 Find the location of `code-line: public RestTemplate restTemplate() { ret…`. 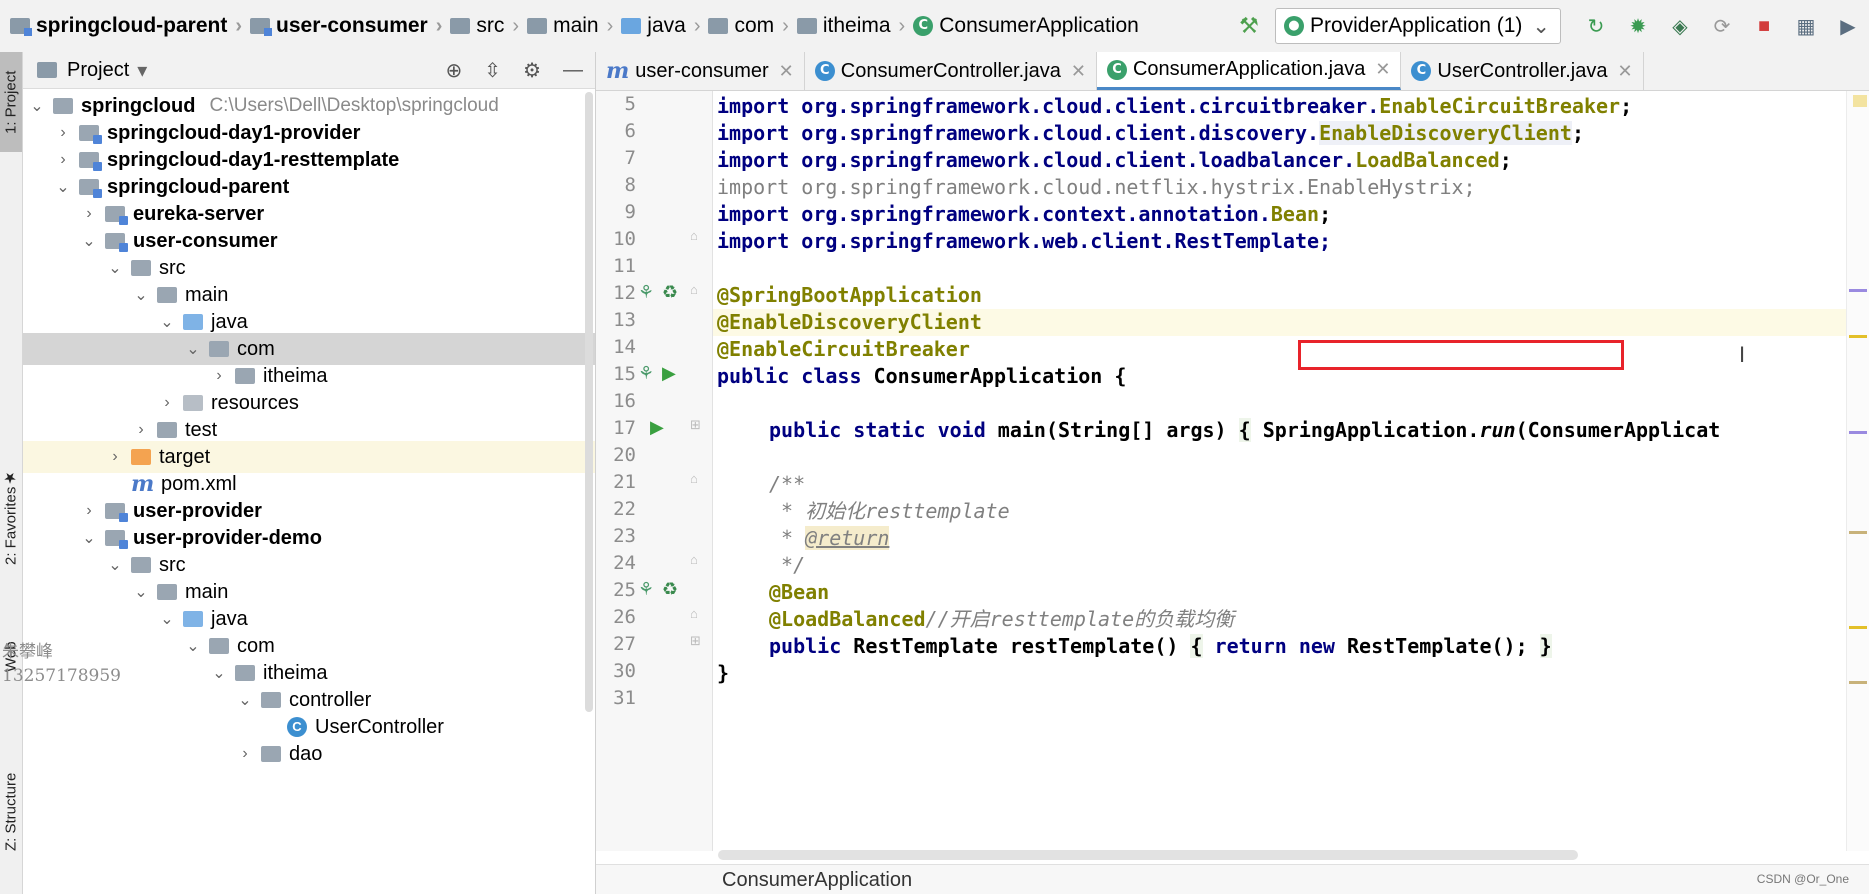

code-line: public RestTemplate restTemplate() { ret… is located at coordinates (1288, 646).